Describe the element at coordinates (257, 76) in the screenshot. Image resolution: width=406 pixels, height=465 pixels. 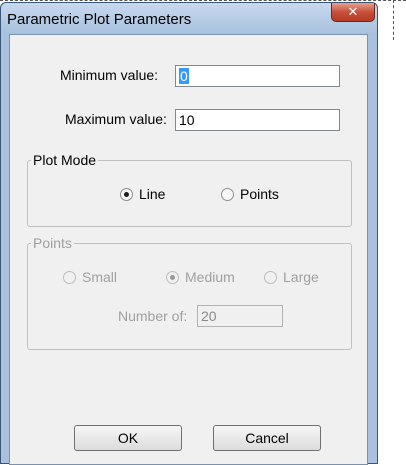
I see `minimum-value-input: 0` at that location.